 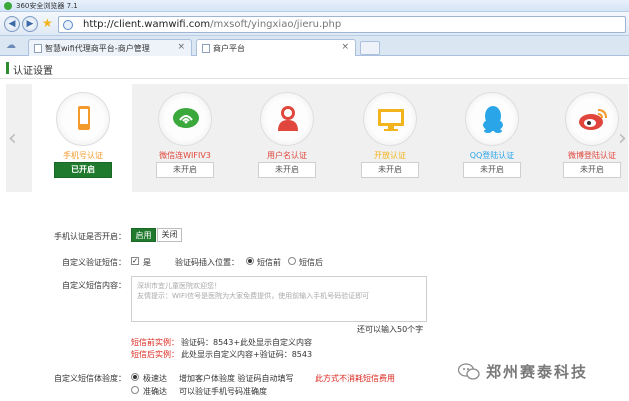 I want to click on content-line-2: 友情提示：WIFI信号是医院为大家免费提供，使用前输入手机号码验证即可, so click(x=253, y=296).